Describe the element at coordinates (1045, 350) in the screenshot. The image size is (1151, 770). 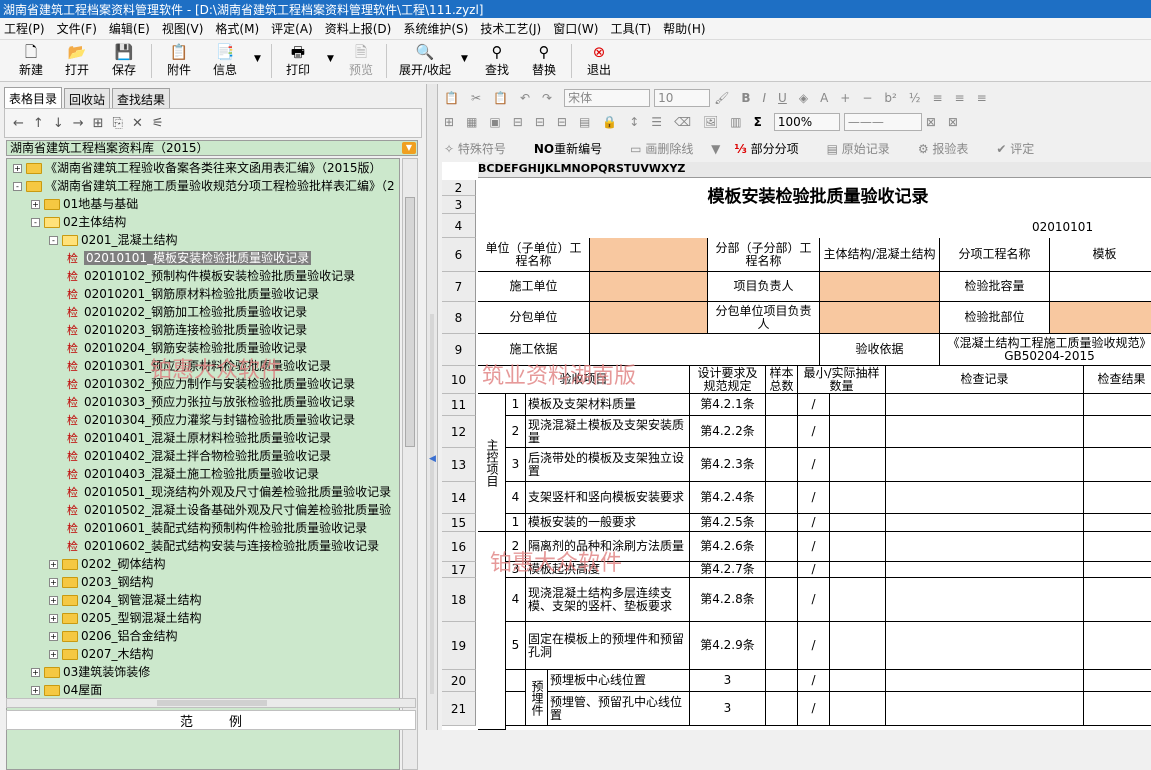
I see `acceptance-standard-value: 《混凝土结构工程施工质量验收规范》GB50204-2015` at that location.